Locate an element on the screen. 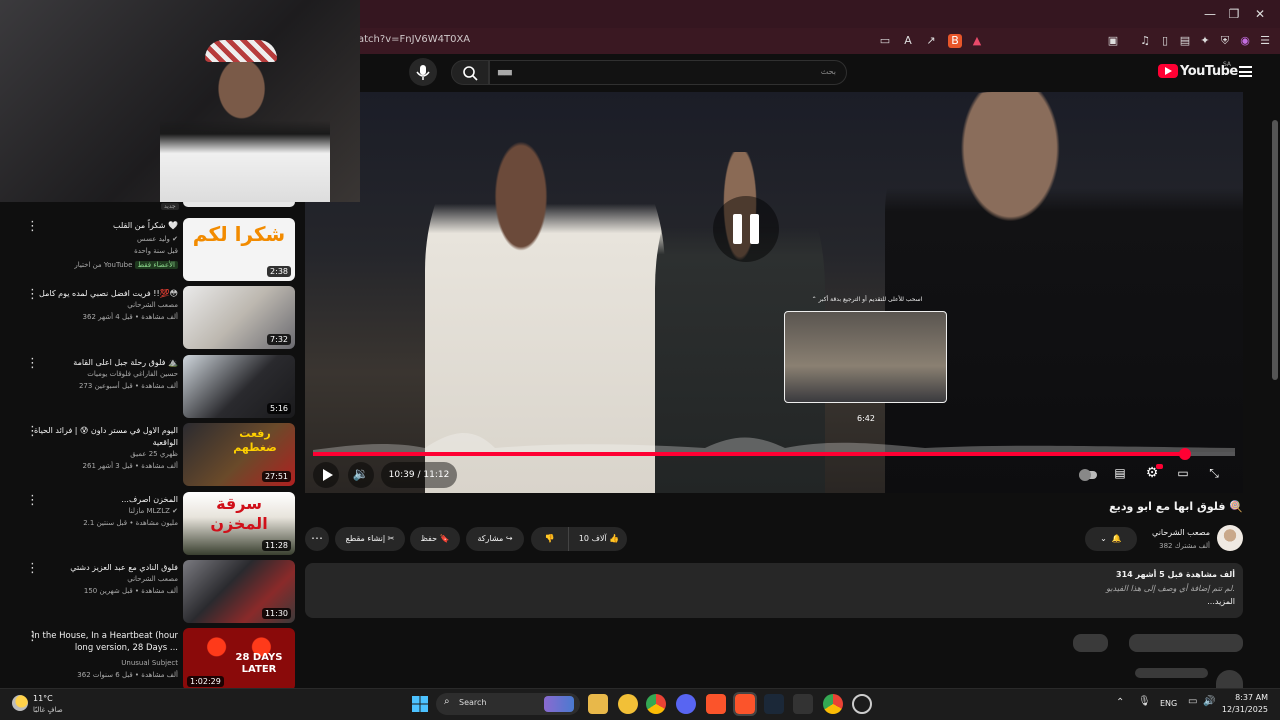  thumbnail: 5:16 is located at coordinates (239, 386).